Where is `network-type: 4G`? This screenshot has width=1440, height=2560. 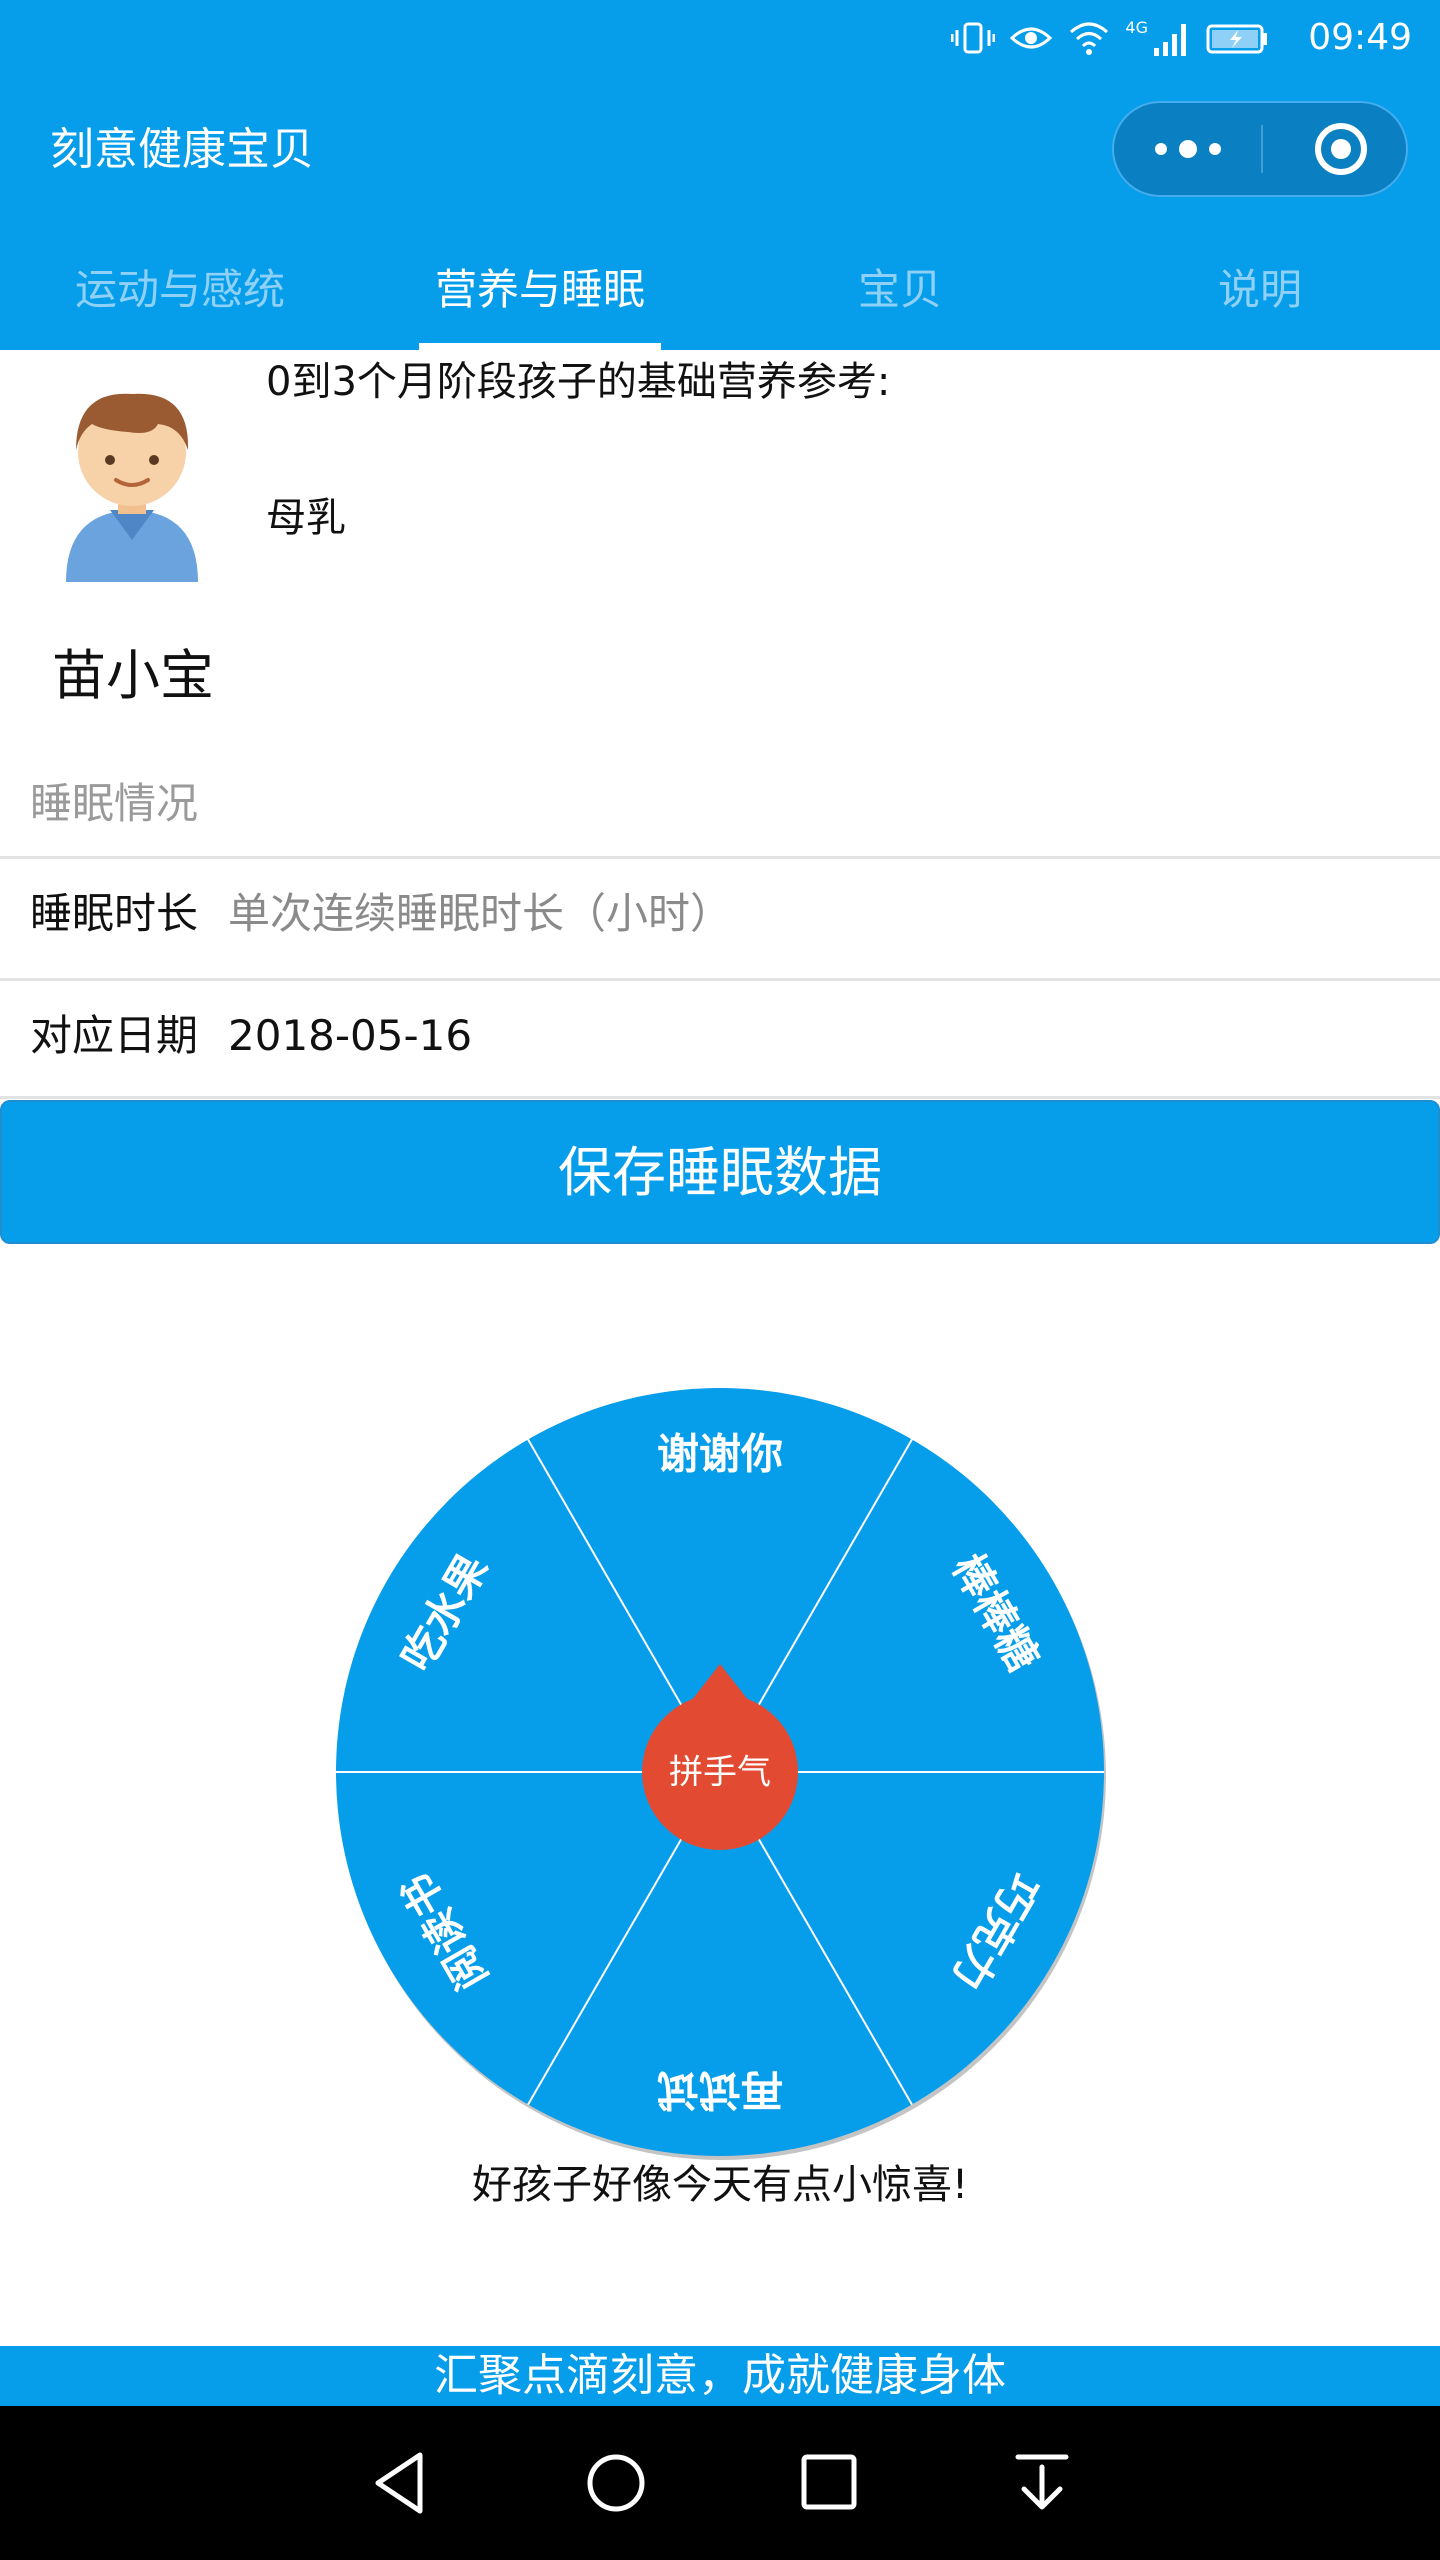
network-type: 4G is located at coordinates (1136, 27).